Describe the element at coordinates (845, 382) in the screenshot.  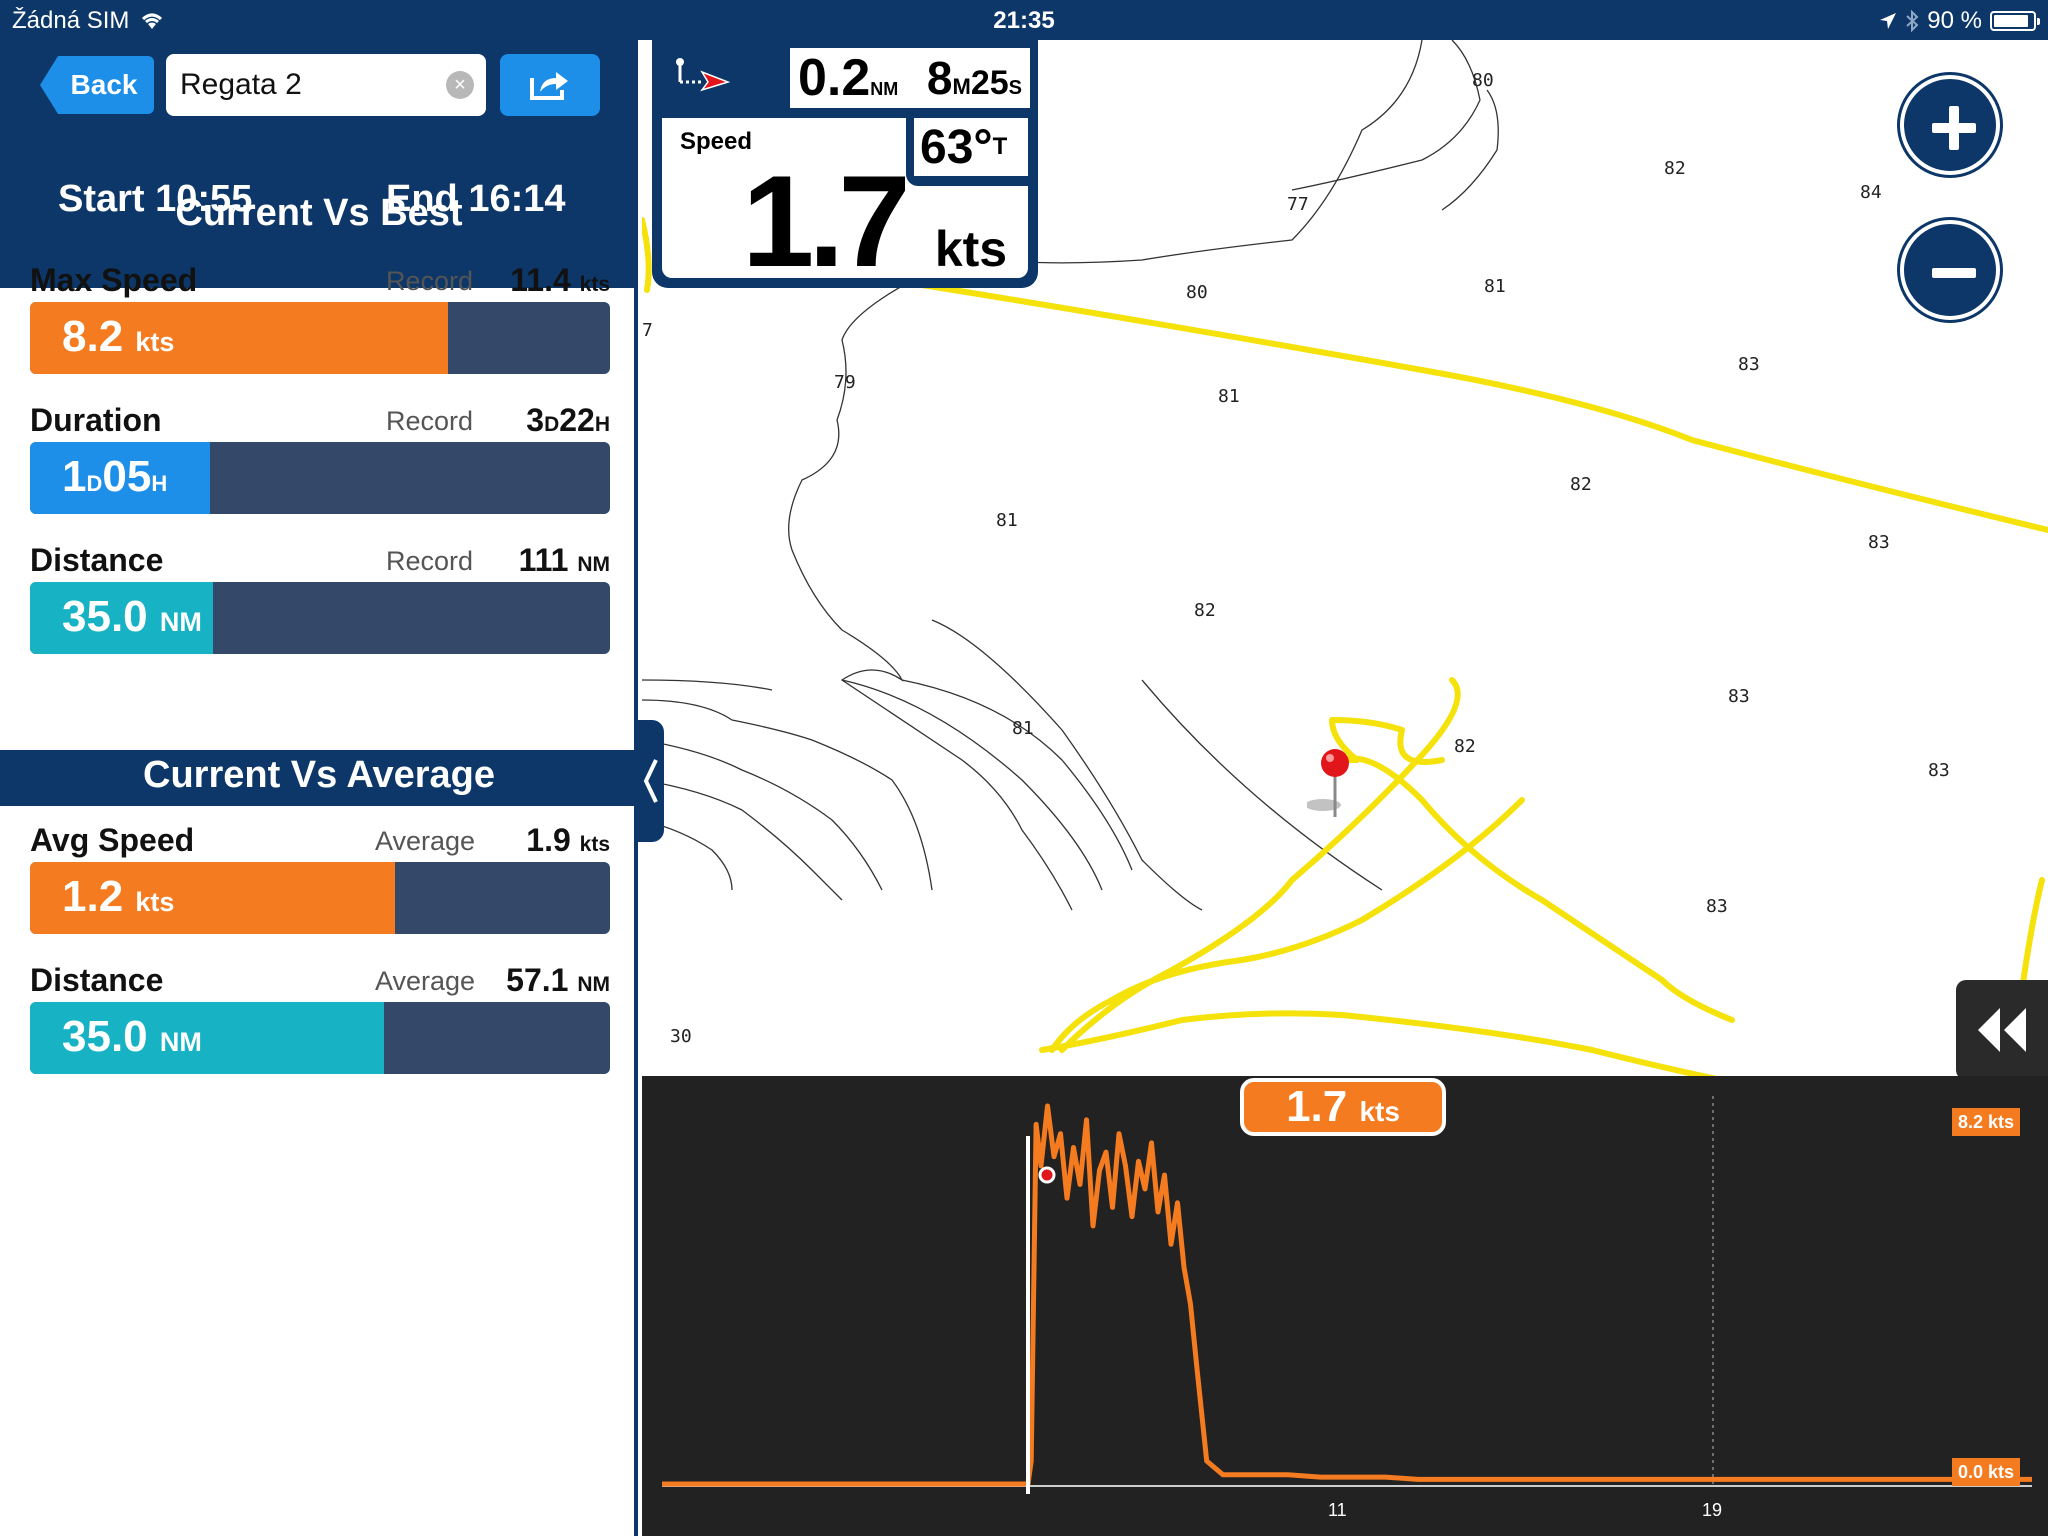
I see `depth-label: 79` at that location.